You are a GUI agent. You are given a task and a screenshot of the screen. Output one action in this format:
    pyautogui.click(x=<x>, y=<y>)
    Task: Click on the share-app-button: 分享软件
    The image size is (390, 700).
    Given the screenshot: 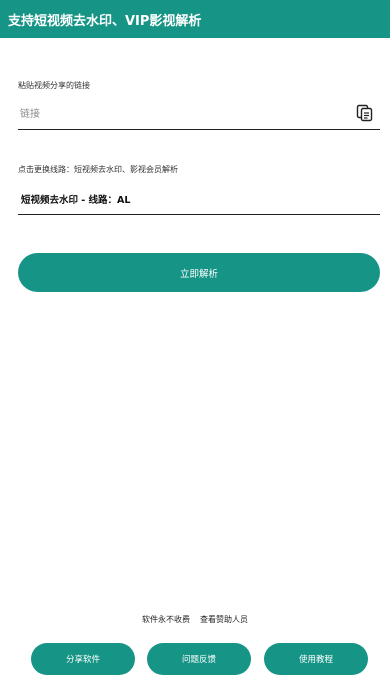 What is the action you would take?
    pyautogui.click(x=83, y=659)
    